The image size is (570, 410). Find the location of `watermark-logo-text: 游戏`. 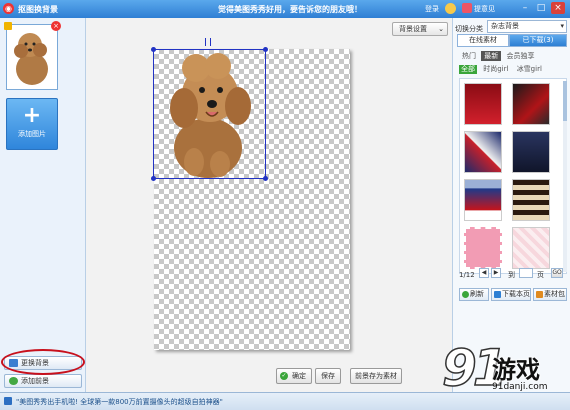

watermark-logo-text: 游戏 is located at coordinates (516, 370).